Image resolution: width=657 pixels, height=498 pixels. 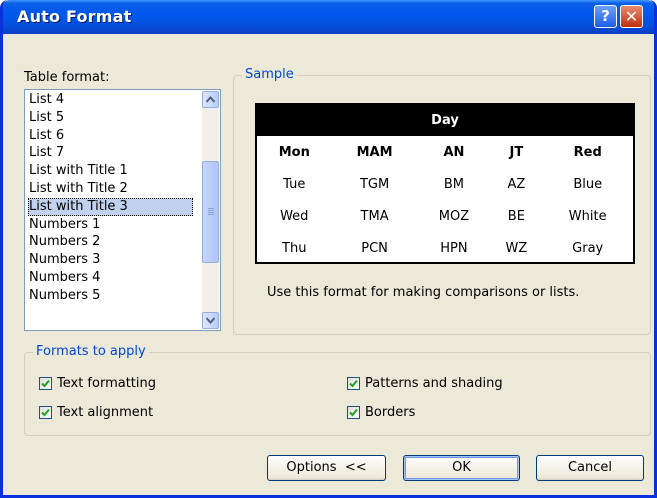 What do you see at coordinates (390, 412) in the screenshot?
I see `checkbox-label: Borders` at bounding box center [390, 412].